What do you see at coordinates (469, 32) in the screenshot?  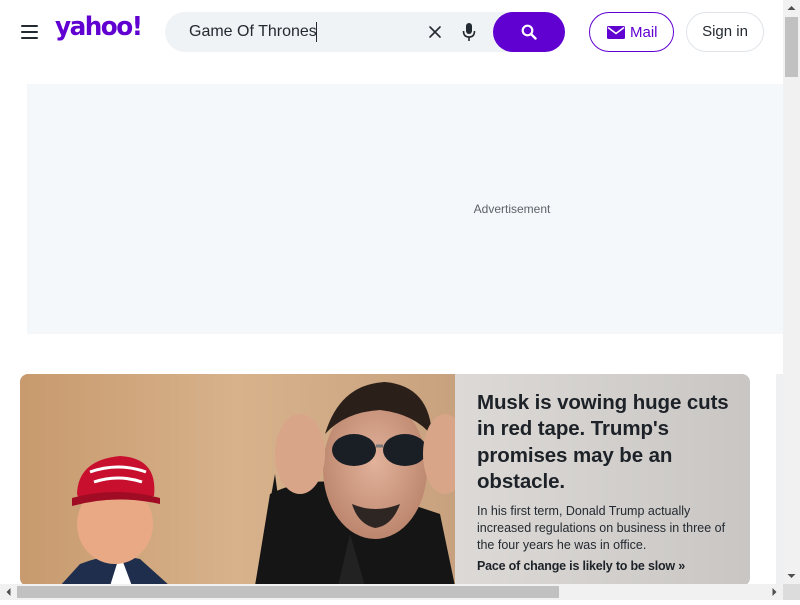 I see `microphone-icon` at bounding box center [469, 32].